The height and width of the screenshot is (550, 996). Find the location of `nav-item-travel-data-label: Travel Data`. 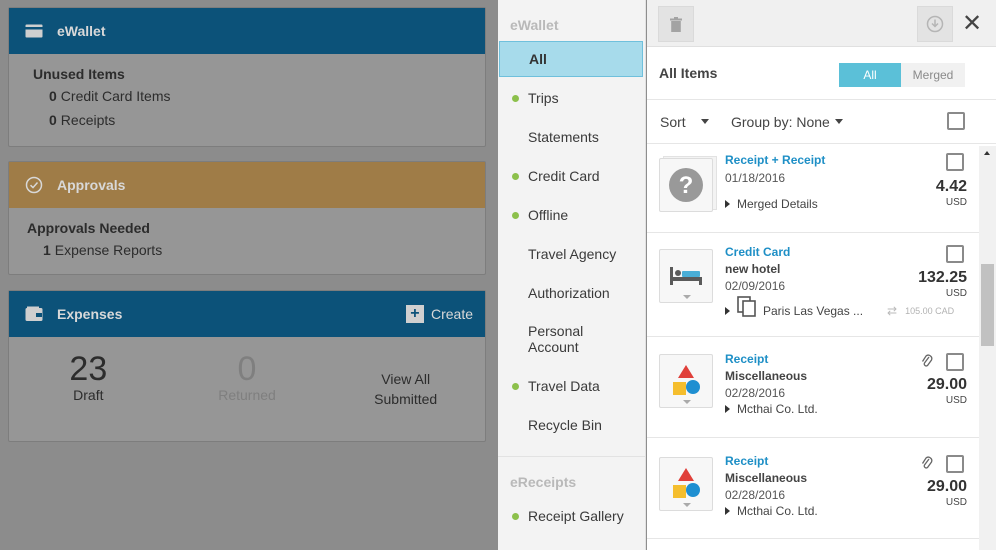

nav-item-travel-data-label: Travel Data is located at coordinates (564, 386).